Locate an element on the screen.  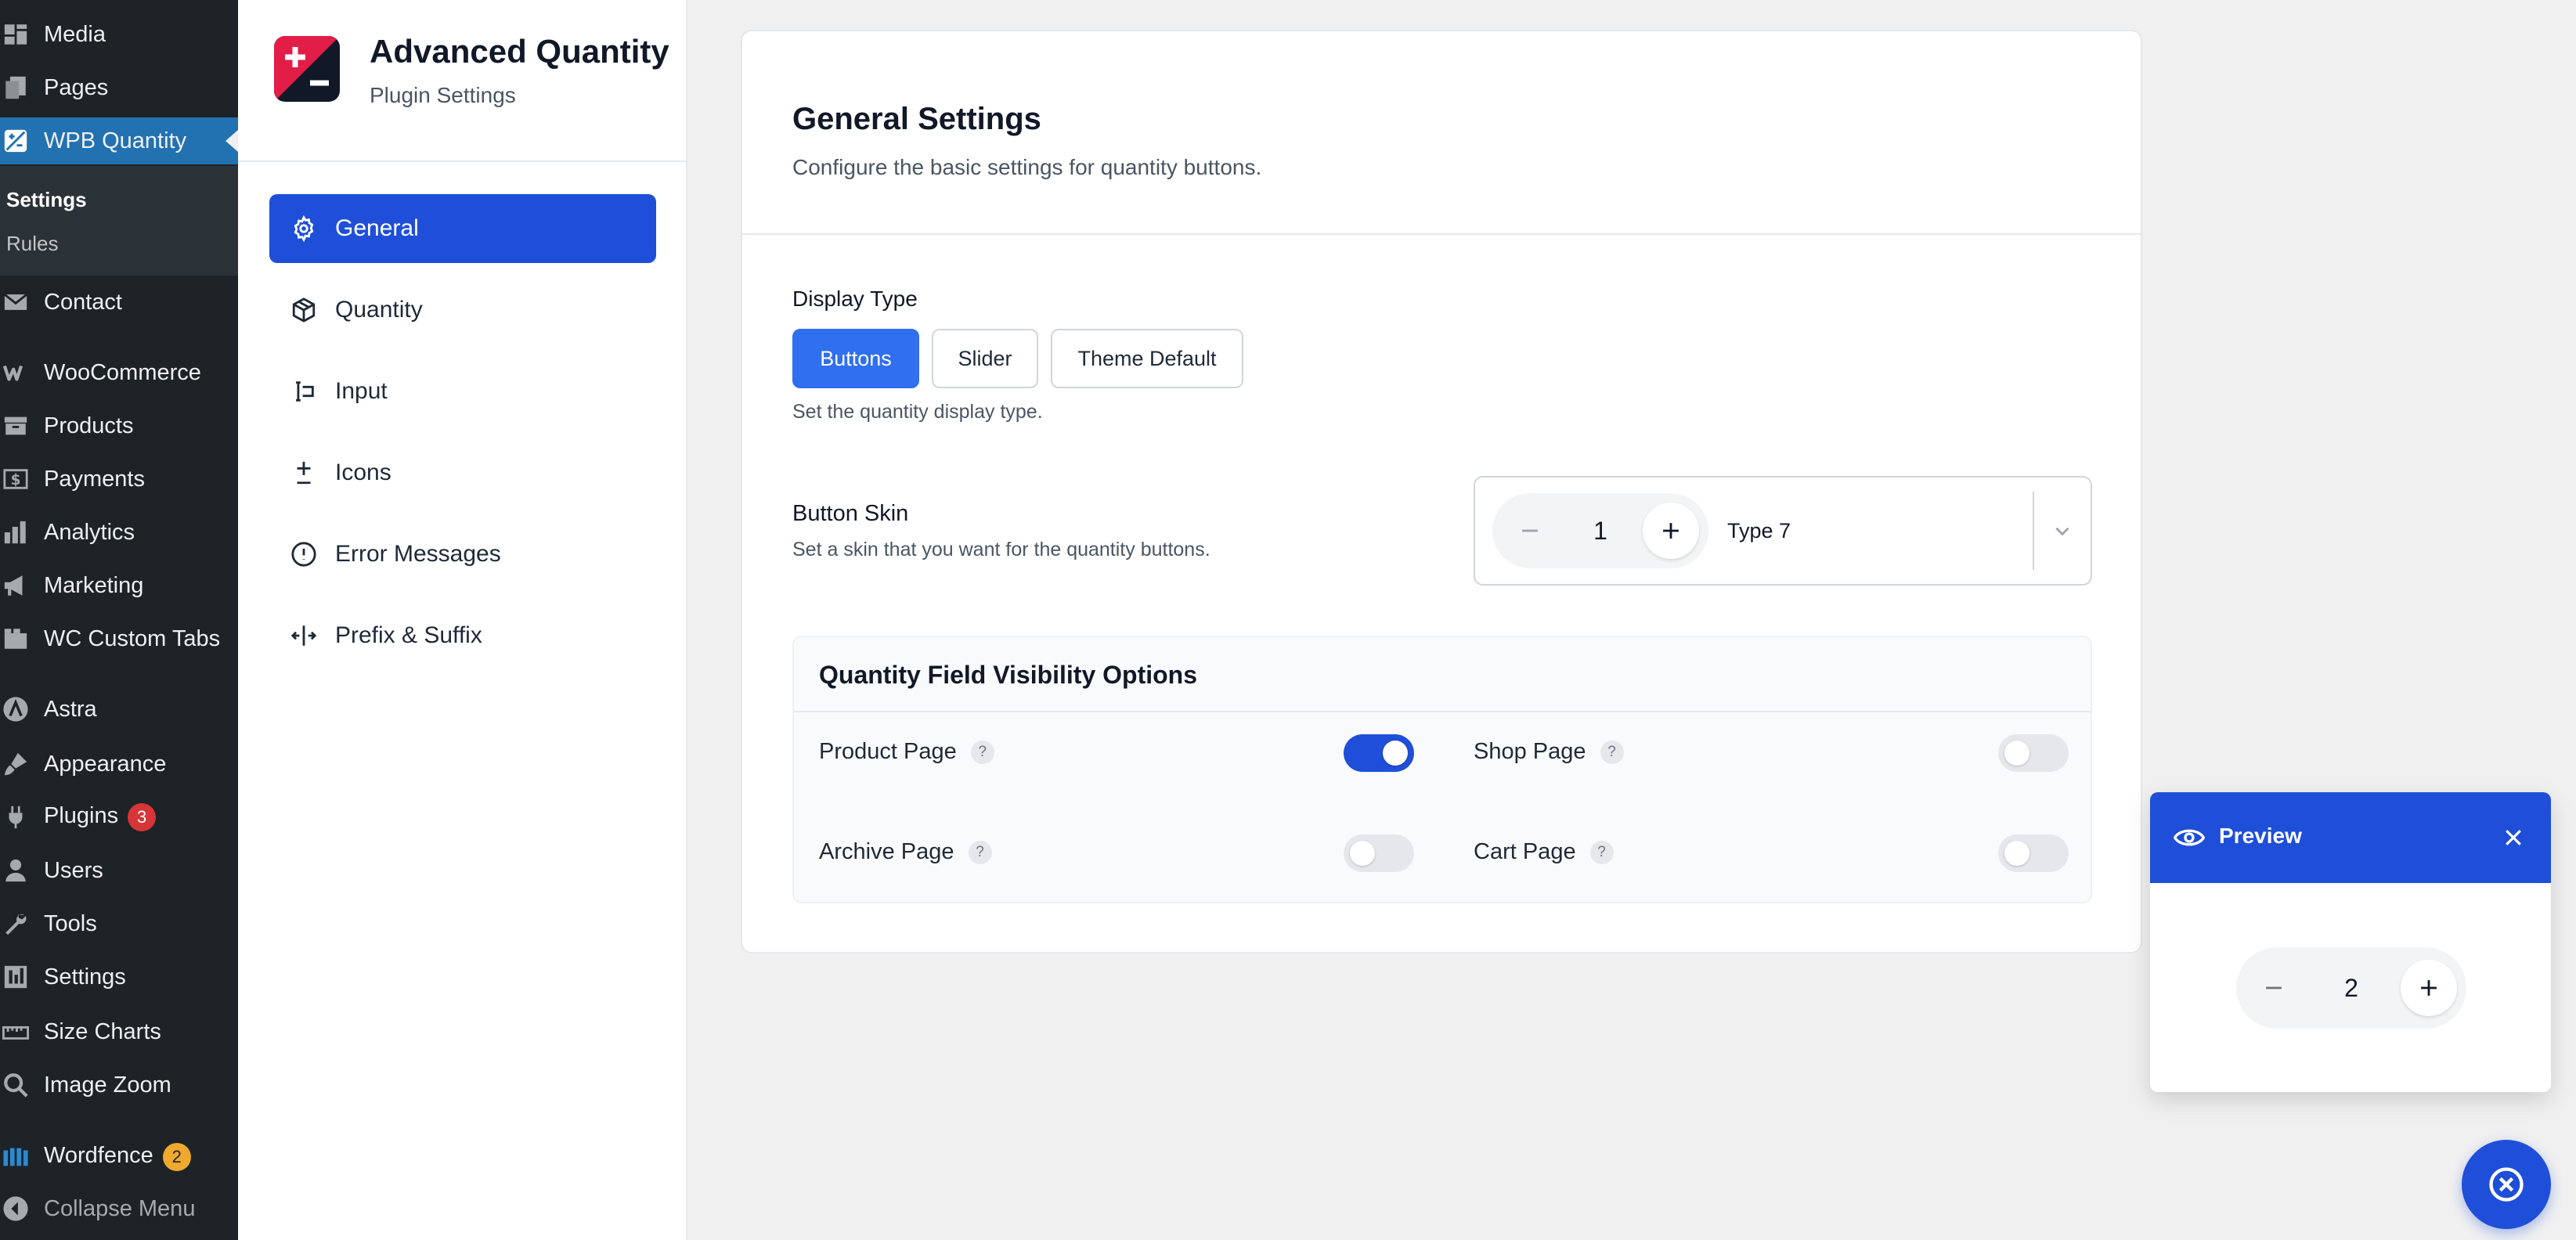
wp-menu-users: Users is located at coordinates (119, 870).